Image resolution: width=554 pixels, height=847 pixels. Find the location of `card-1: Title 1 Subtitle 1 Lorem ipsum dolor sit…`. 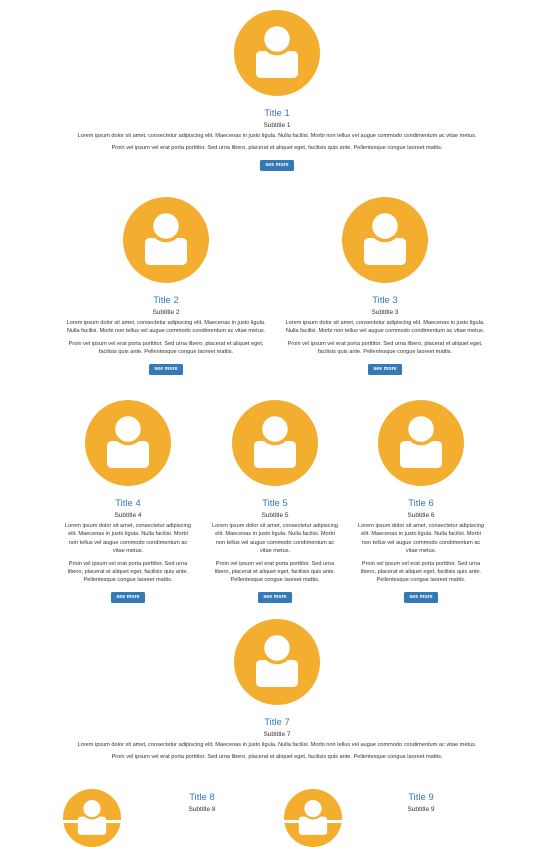

card-1: Title 1 Subtitle 1 Lorem ipsum dolor sit… is located at coordinates (277, 90).